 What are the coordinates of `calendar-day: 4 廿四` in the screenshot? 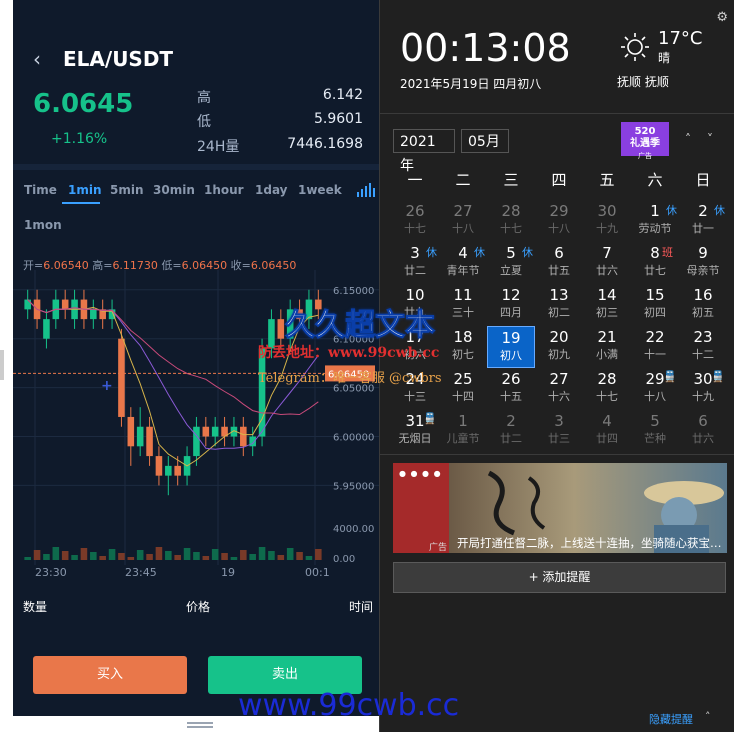 It's located at (607, 431).